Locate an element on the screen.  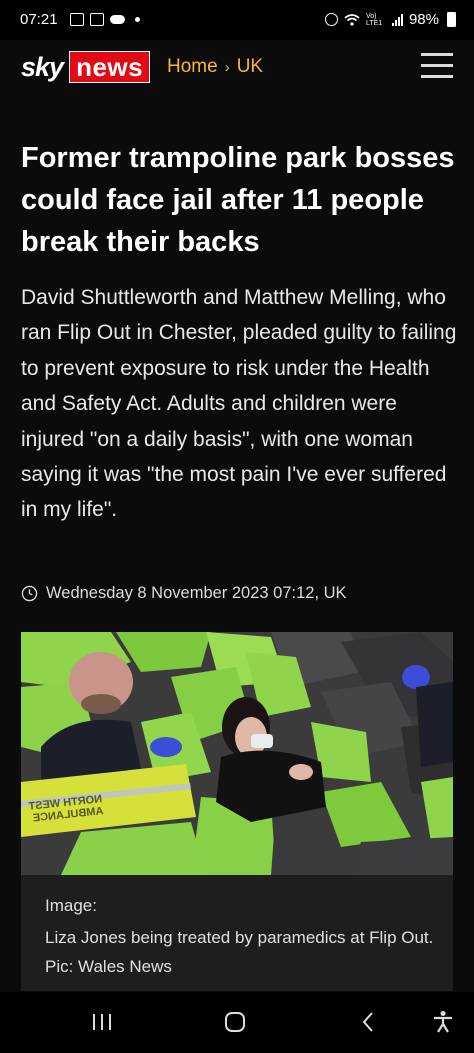
site-header: sky news Home › UK is located at coordinates (237, 73).